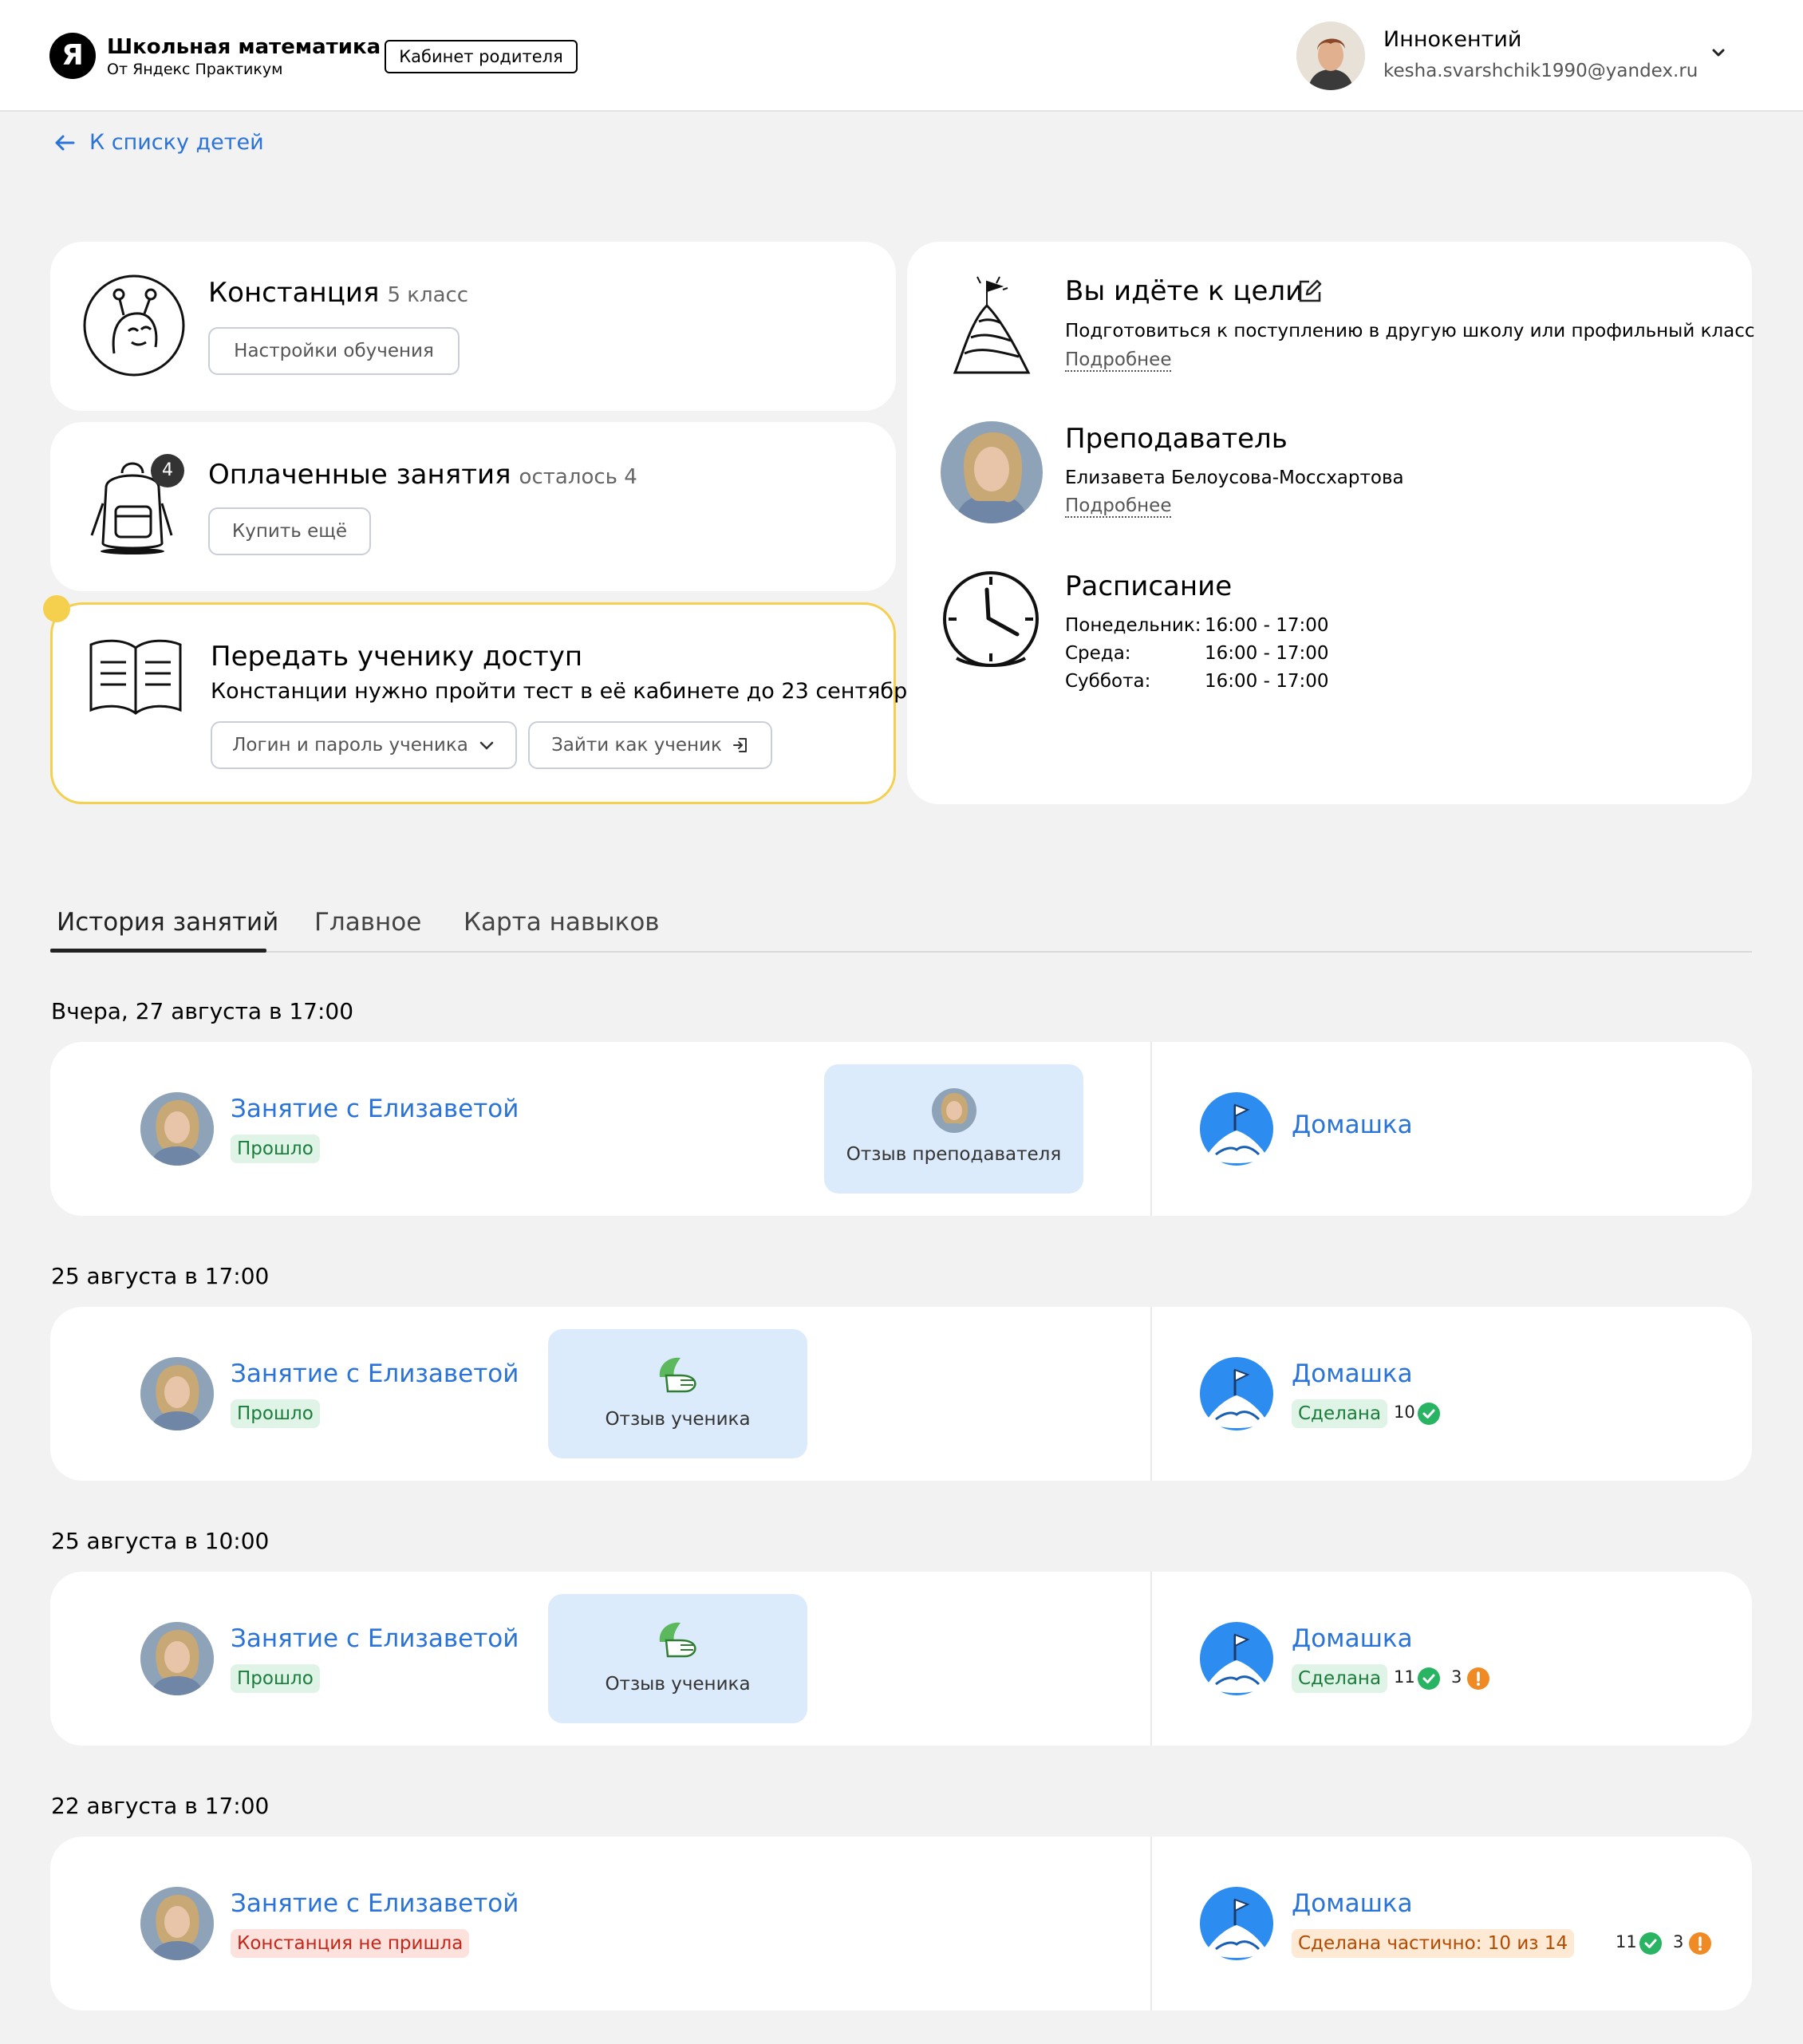 The height and width of the screenshot is (2044, 1803). I want to click on student-card: Констанция 5 класс Настройки обучения, so click(473, 326).